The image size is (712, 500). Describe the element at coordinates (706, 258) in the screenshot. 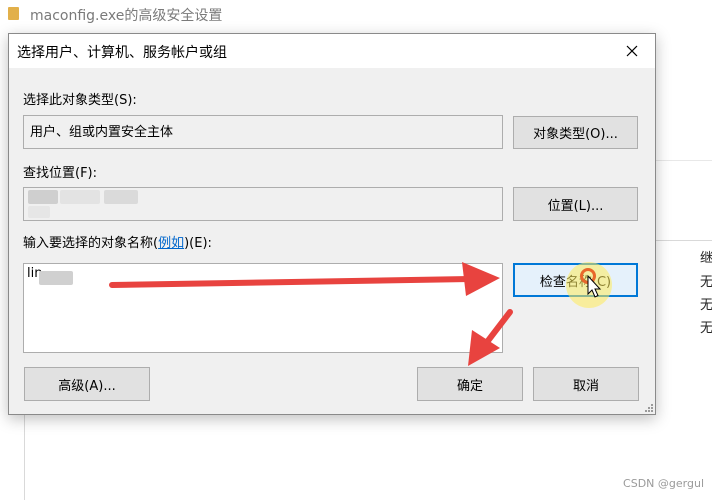

I see `background-table-header-cell: 继` at that location.